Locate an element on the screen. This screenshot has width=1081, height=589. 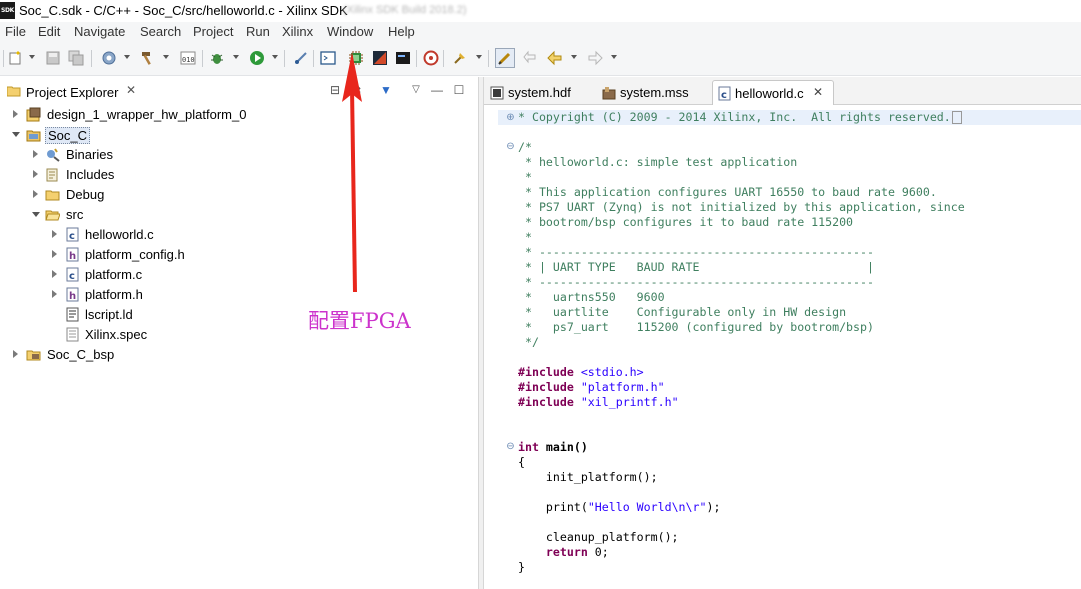
tab-label: system.hdf is located at coordinates (539, 92).